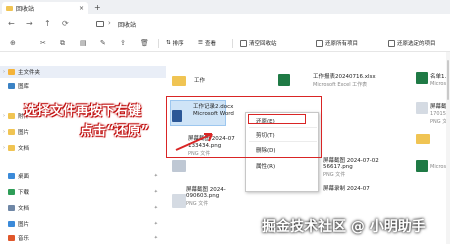 This screenshot has height=244, width=450. Describe the element at coordinates (346, 189) in the screenshot. I see `file-name: 屏幕录制 2024-07` at that location.